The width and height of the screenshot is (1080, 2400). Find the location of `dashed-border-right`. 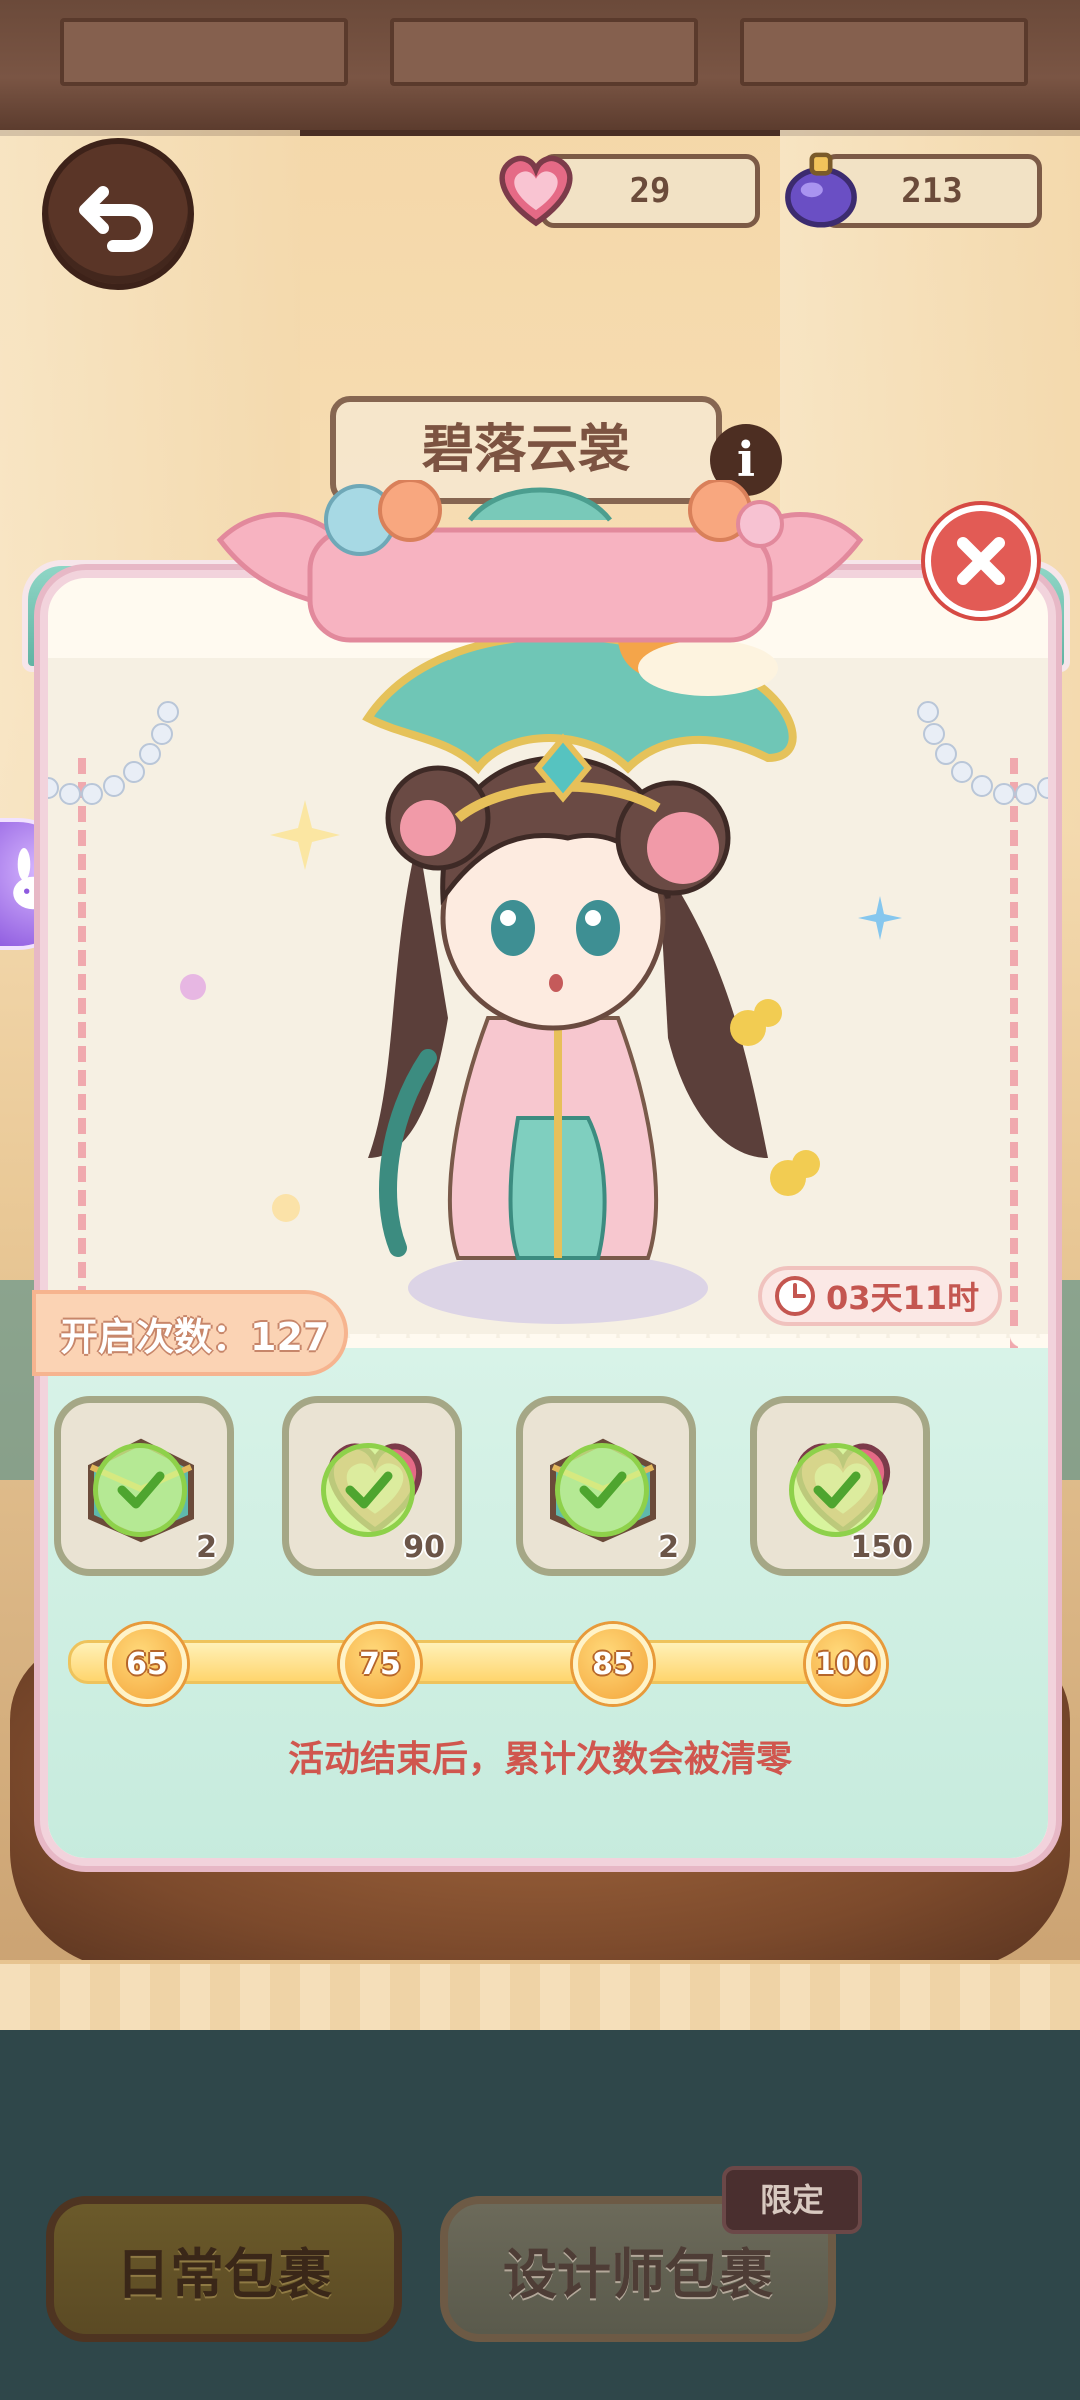

dashed-border-right is located at coordinates (1014, 1078).